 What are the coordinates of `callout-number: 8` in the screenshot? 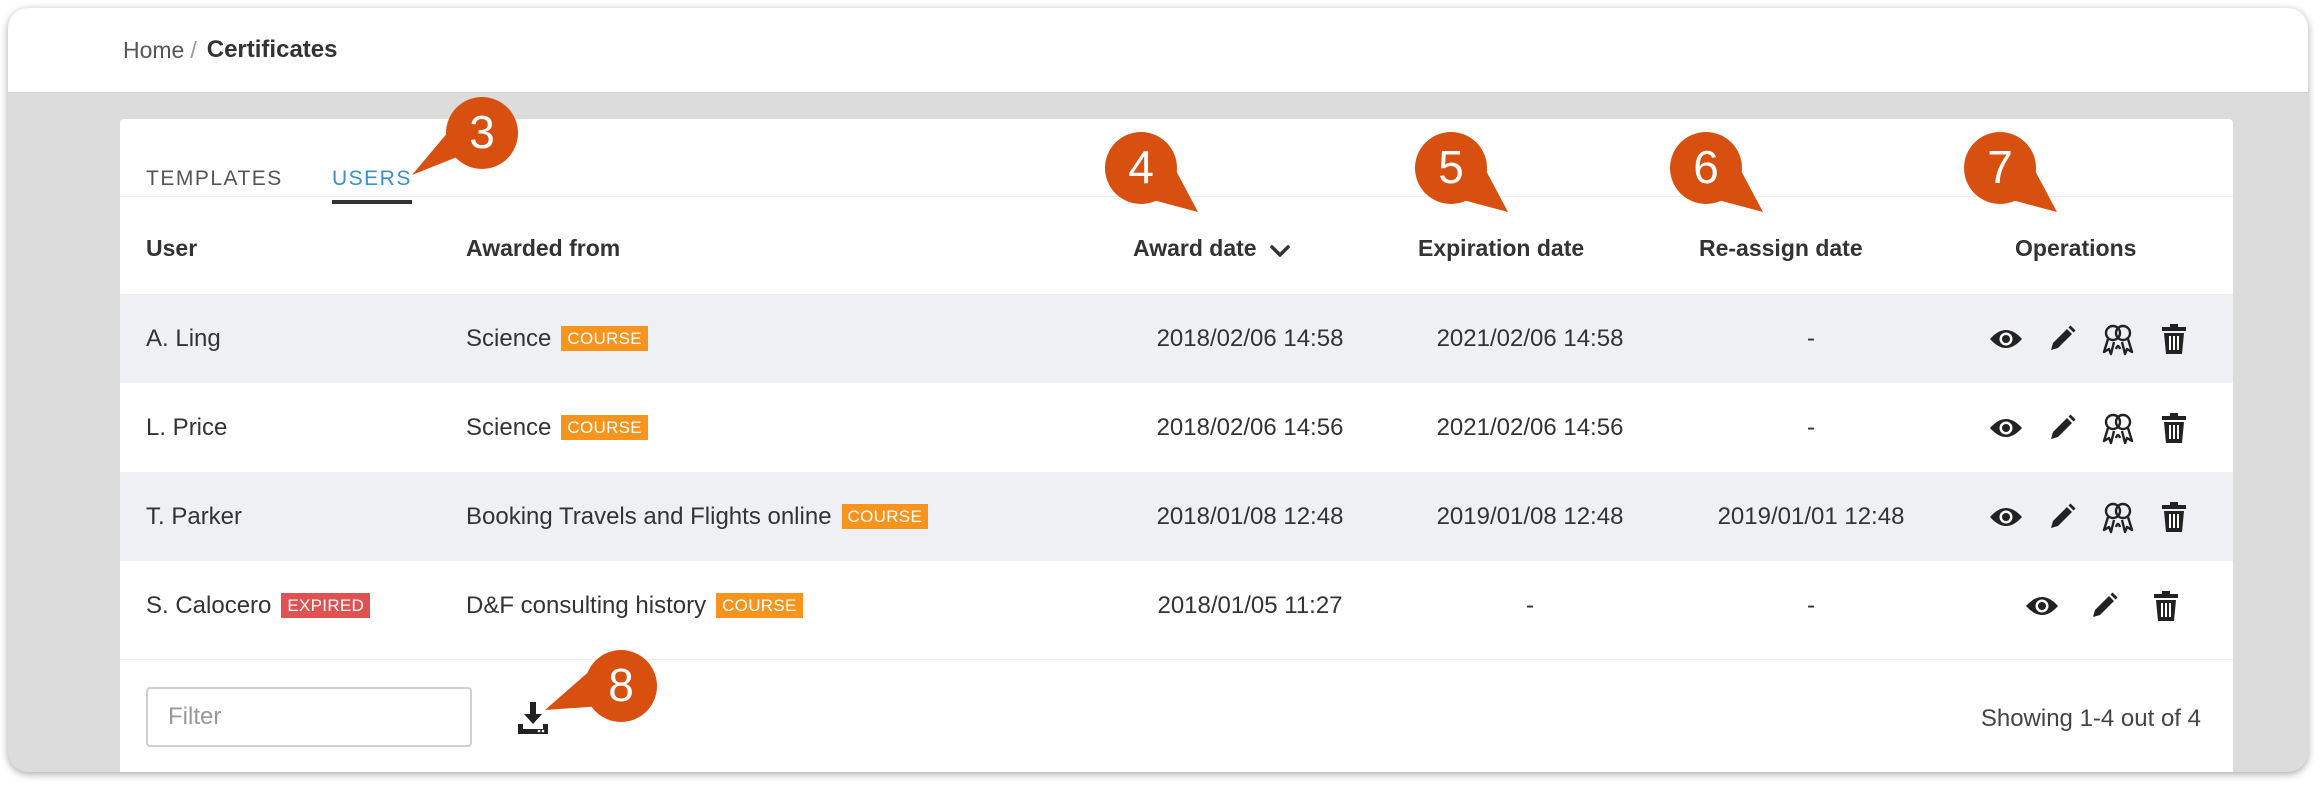 It's located at (621, 685).